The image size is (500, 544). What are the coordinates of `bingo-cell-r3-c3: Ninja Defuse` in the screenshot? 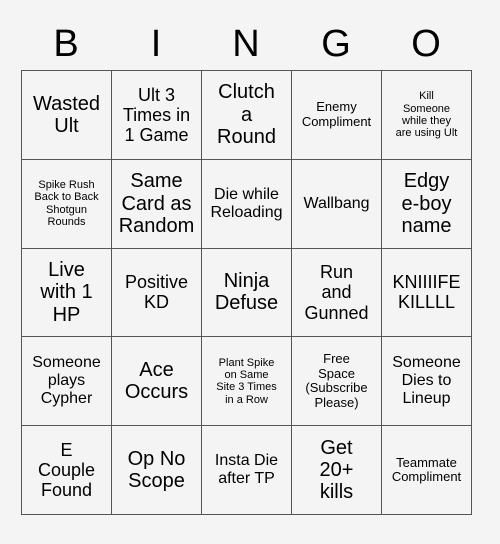 It's located at (247, 293).